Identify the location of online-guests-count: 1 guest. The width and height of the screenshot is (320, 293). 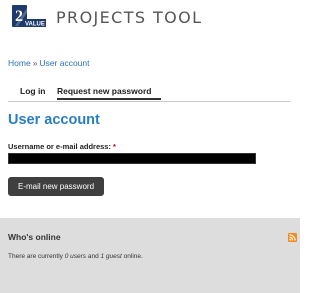
(111, 256).